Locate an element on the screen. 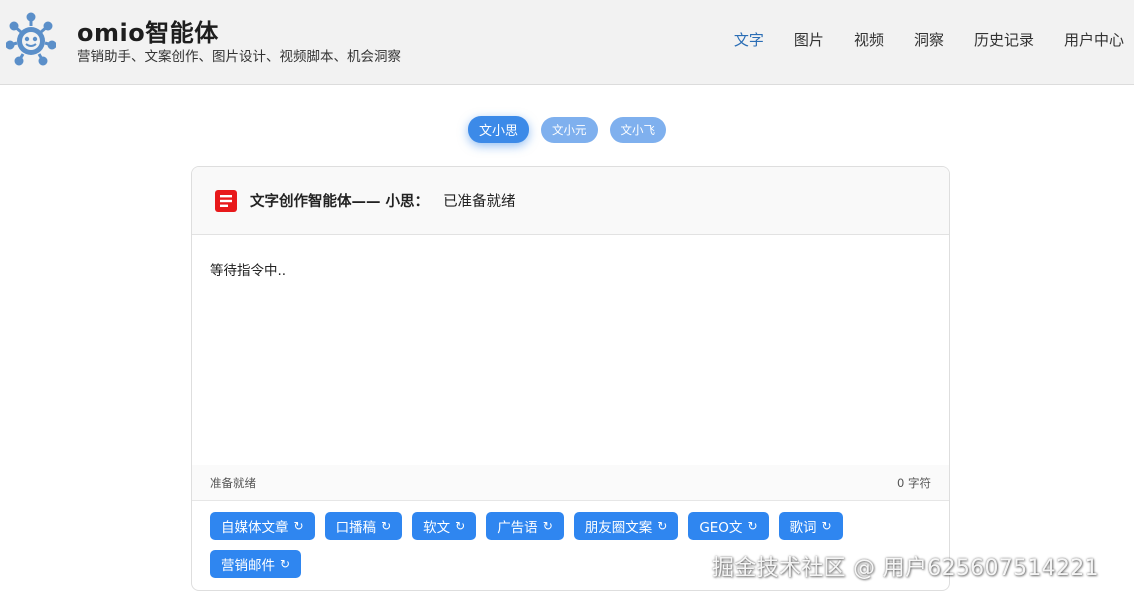 The image size is (1134, 599). self-media-article-button: 自媒体文章 ↻ is located at coordinates (262, 526).